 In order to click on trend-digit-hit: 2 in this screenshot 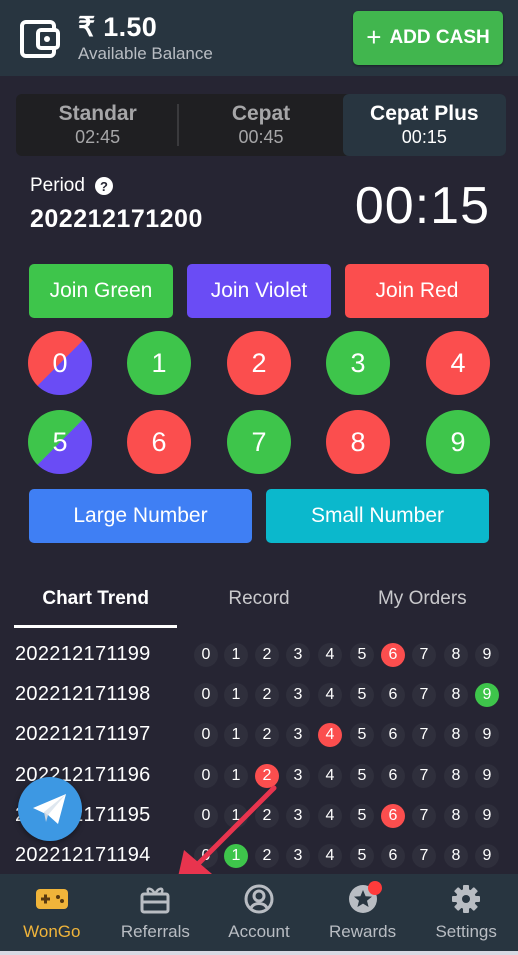, I will do `click(267, 775)`.